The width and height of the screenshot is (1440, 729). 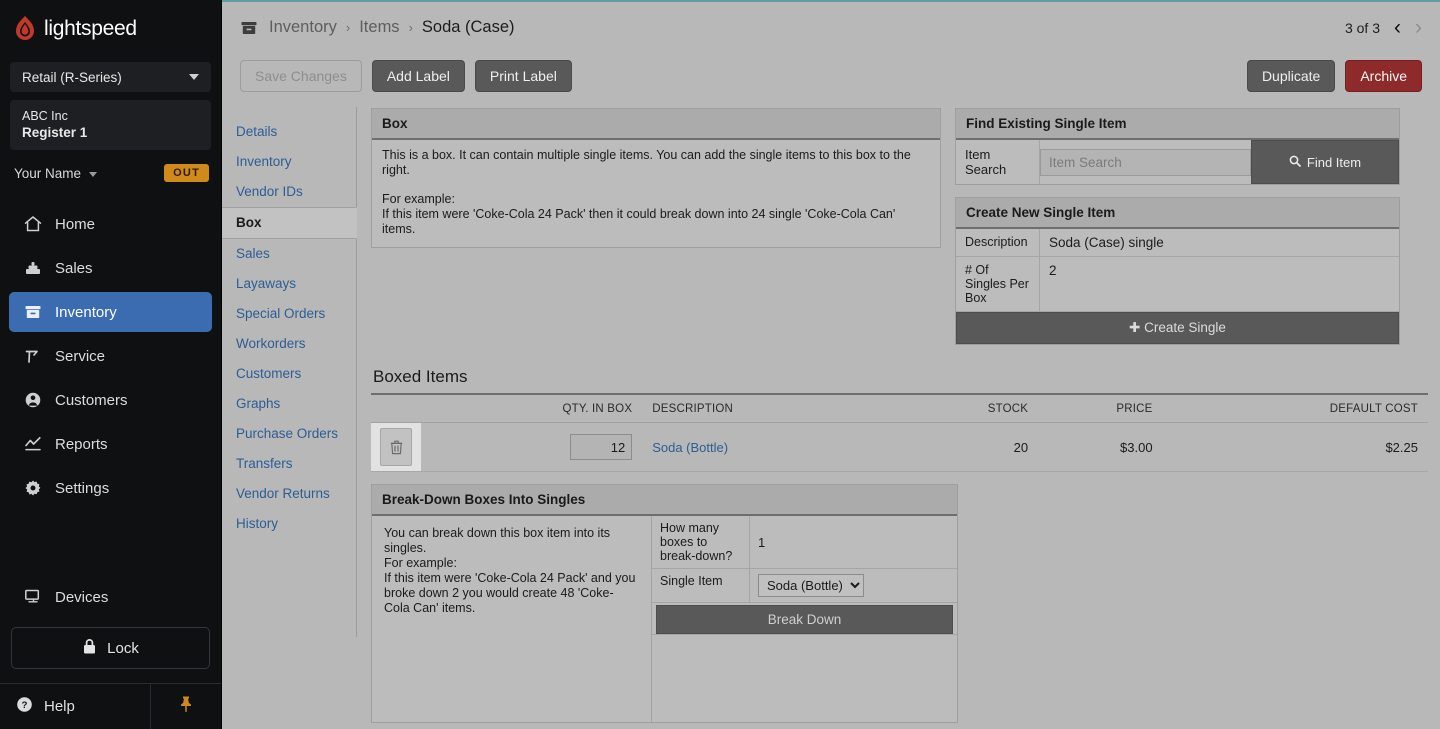 I want to click on boxed-items-body: Soda (Bottle) 20 $3.00 $2.25, so click(x=899, y=447).